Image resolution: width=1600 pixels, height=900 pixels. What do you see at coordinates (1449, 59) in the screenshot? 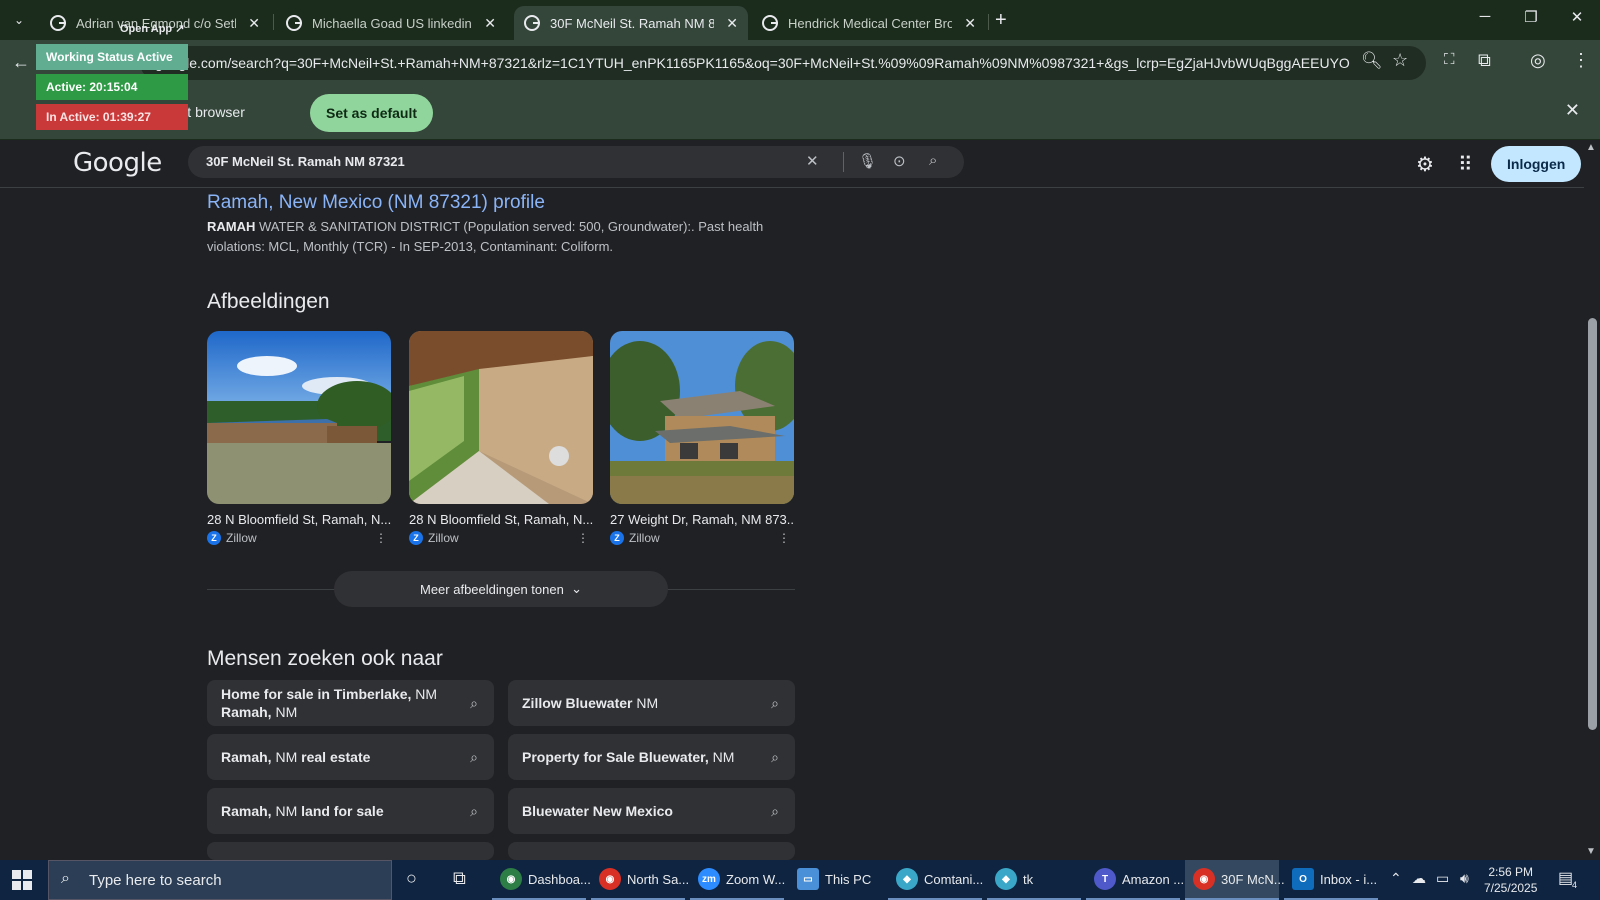
I see `translate-extension-icon: ⛶` at bounding box center [1449, 59].